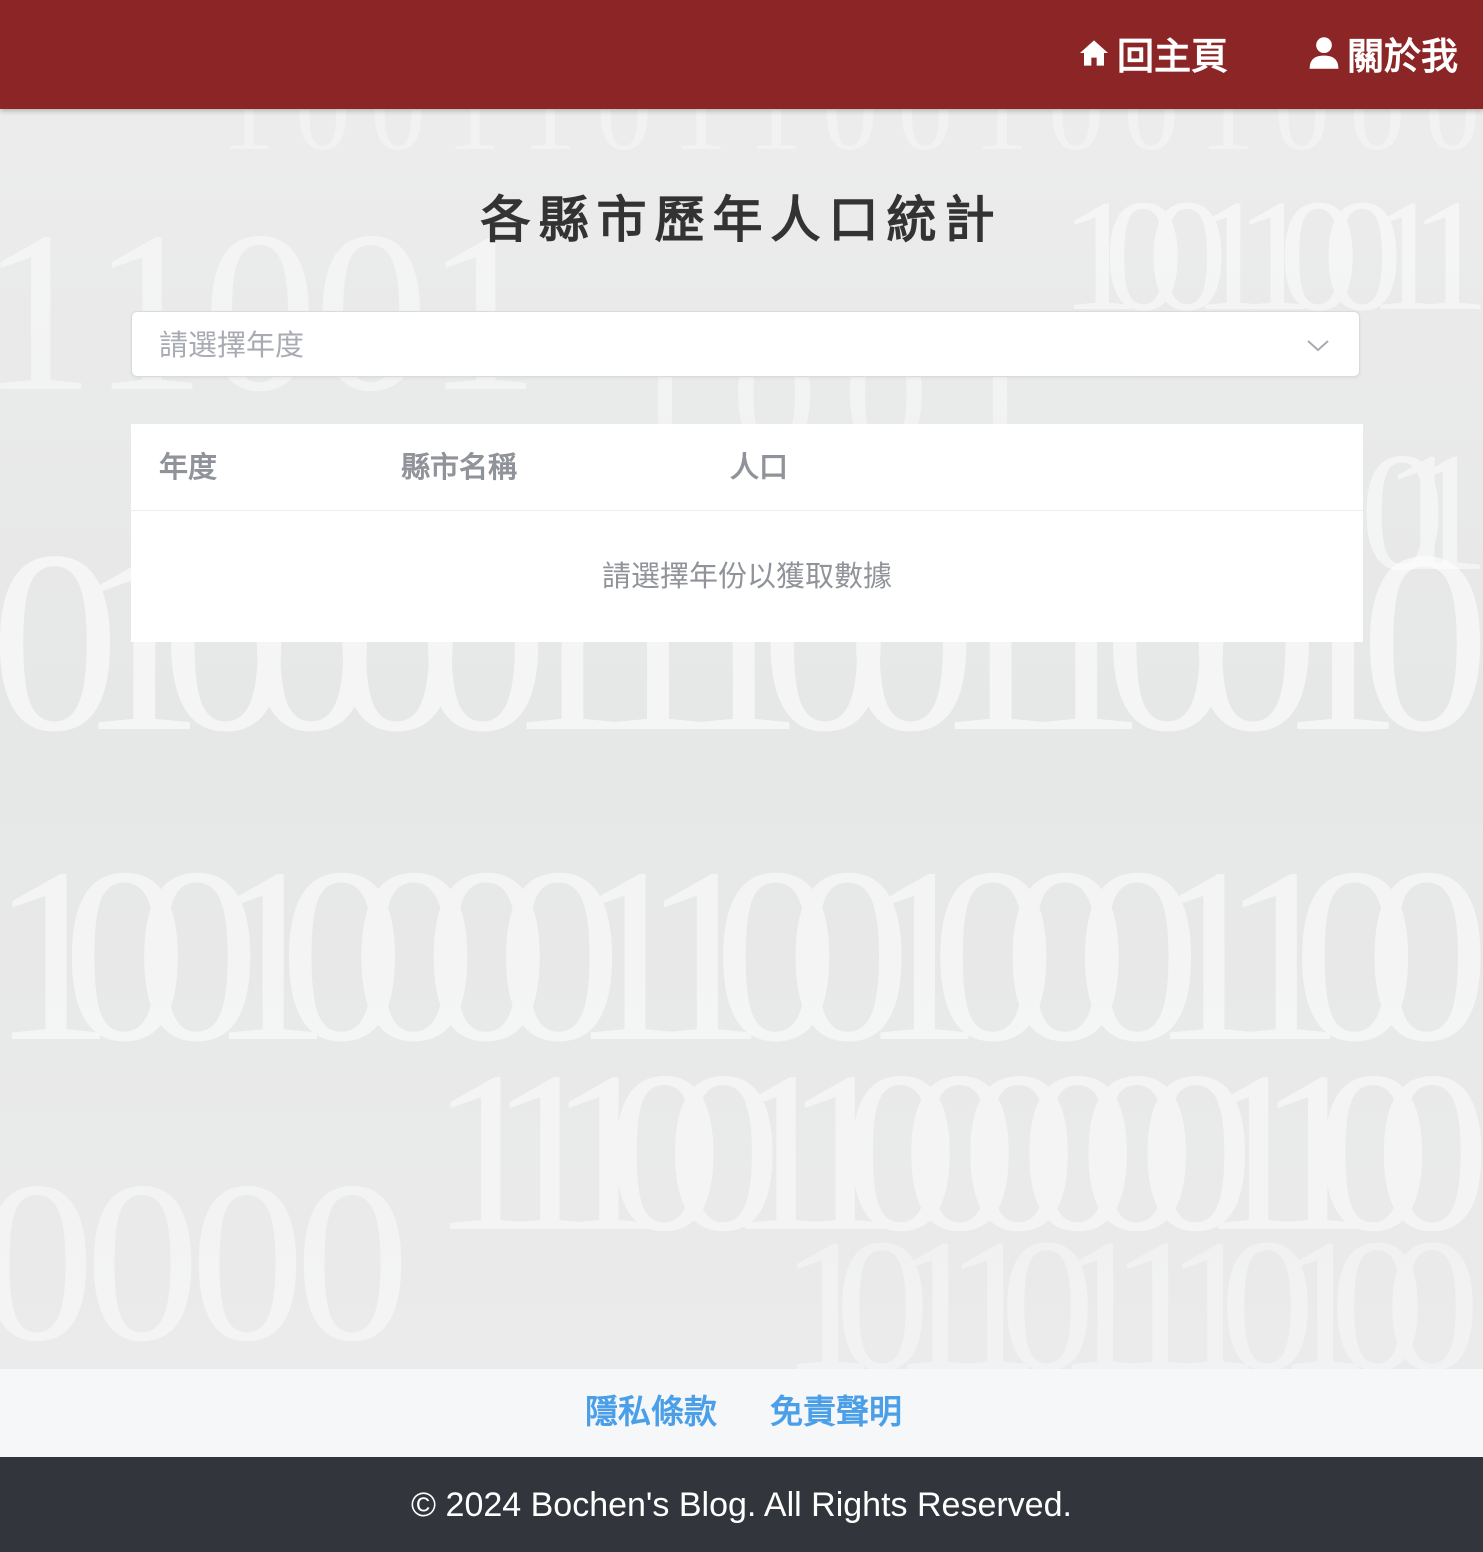  I want to click on table-empty-message: 請選擇年份以獲取數據, so click(746, 576).